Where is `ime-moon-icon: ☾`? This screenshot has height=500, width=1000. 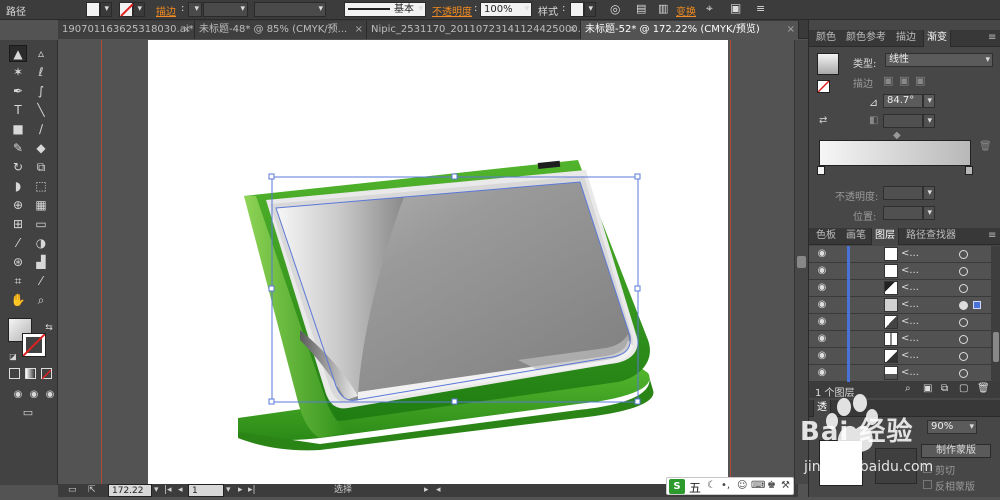
ime-moon-icon: ☾ is located at coordinates (711, 485).